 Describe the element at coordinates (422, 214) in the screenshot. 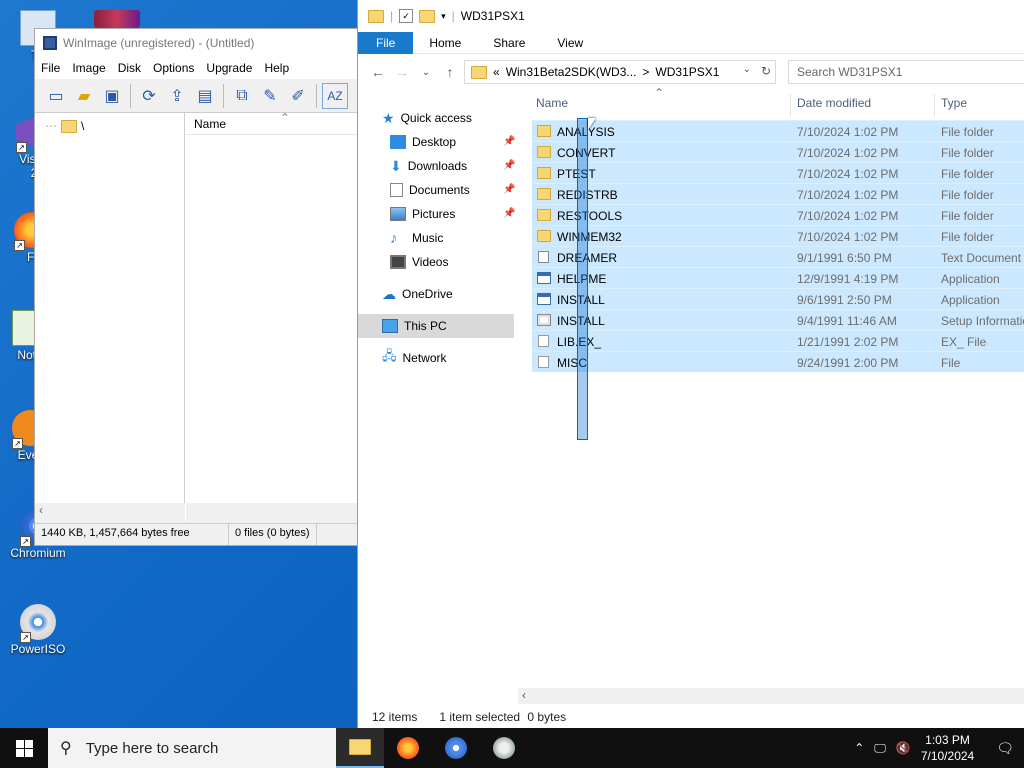

I see `nav-pictures: Pictures` at that location.